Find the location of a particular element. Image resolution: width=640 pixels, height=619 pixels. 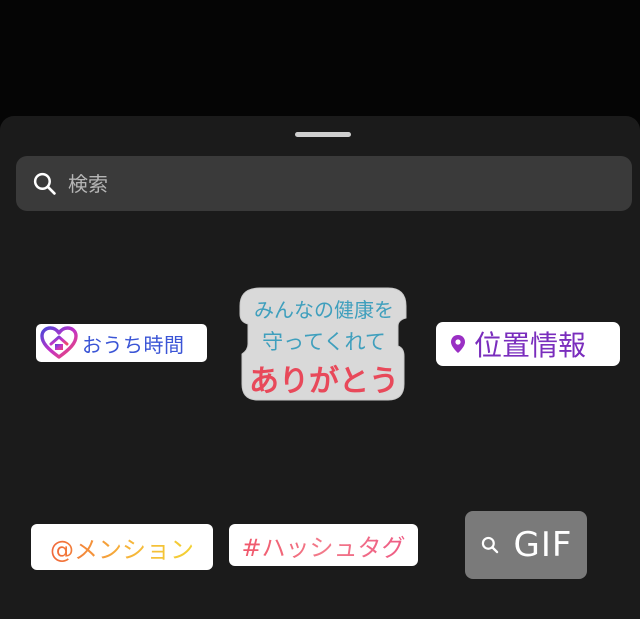

health-line-2: 守ってくれて is located at coordinates (324, 342).